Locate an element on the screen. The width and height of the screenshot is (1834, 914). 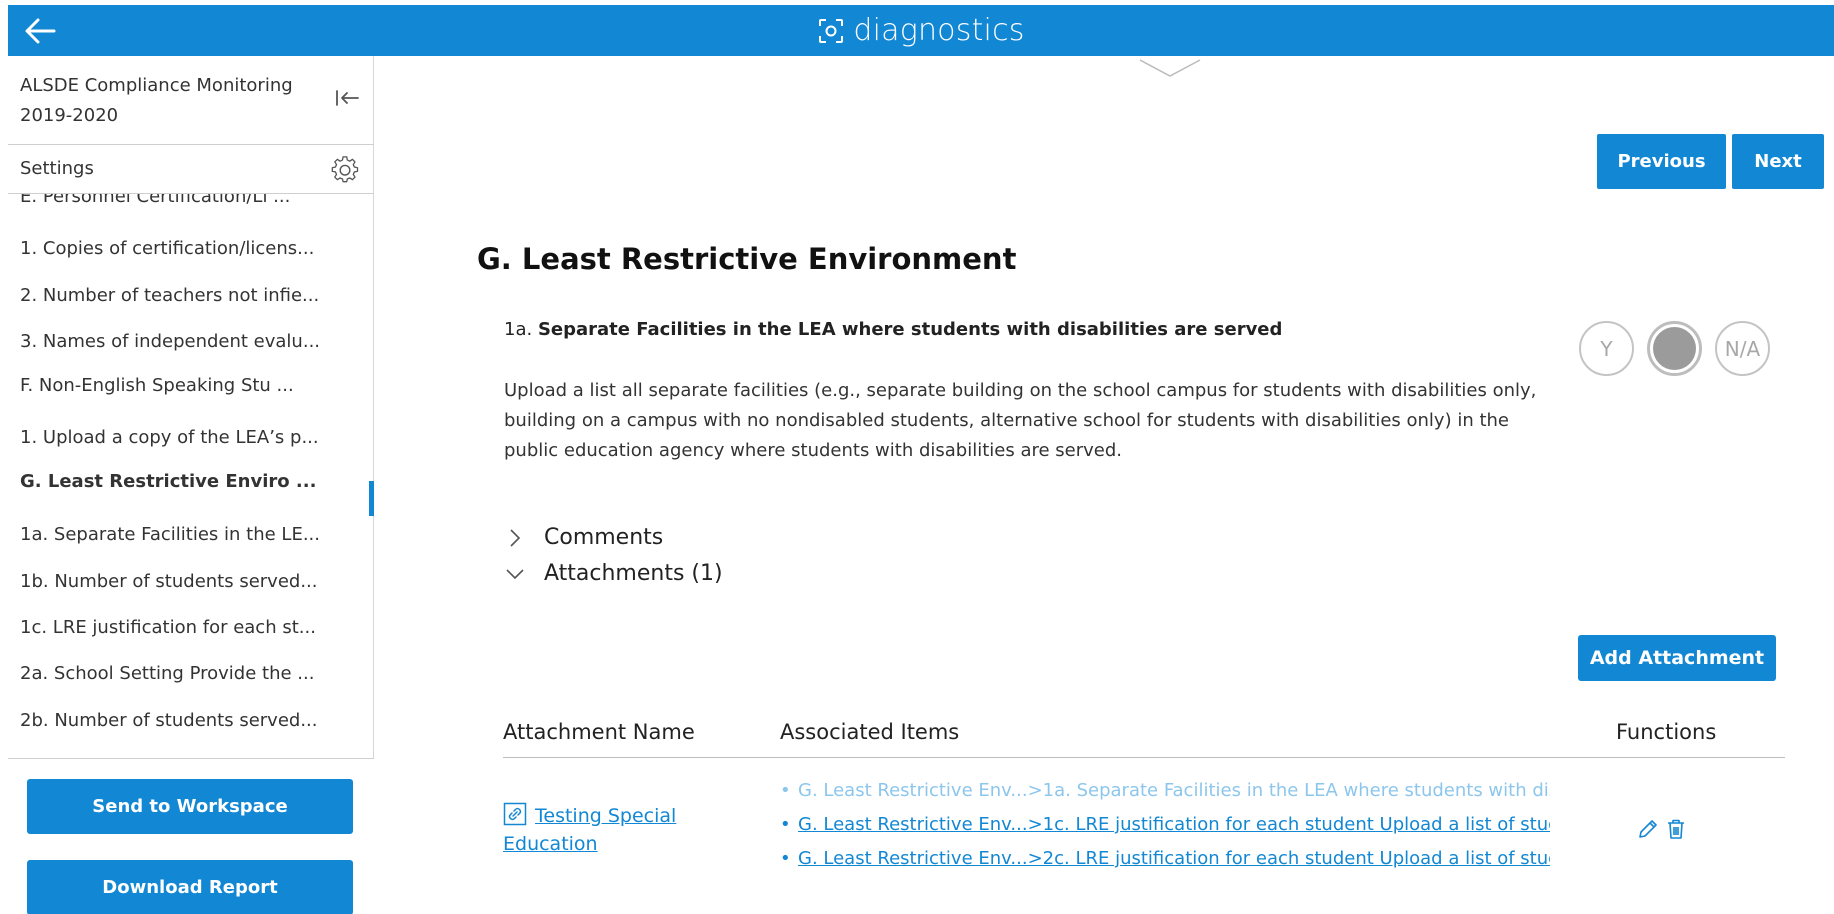
sidebar-footer: Send to Workspace Download Report is located at coordinates (191, 836).